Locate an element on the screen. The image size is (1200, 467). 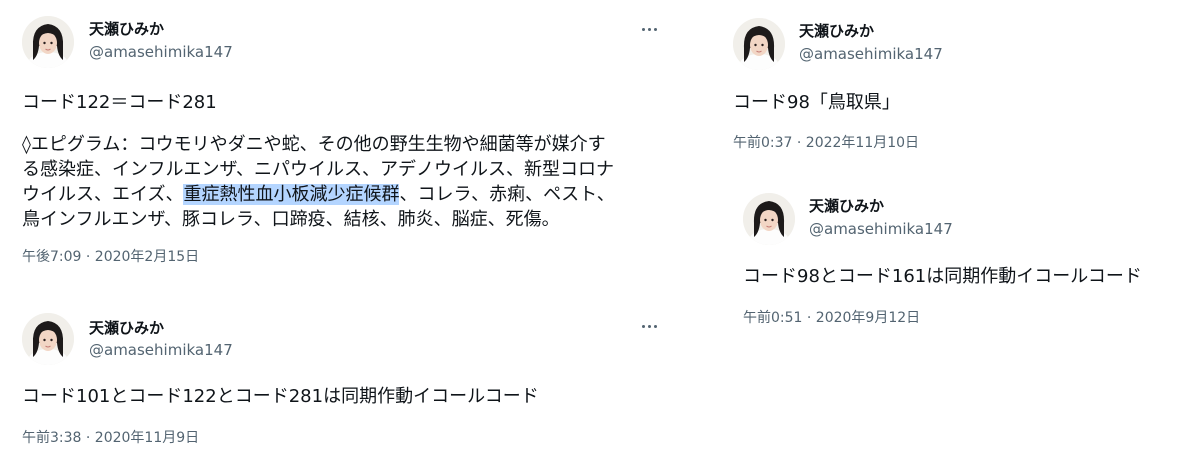
tweet-timestamp: 午前3:38 · 2020年11月9日 is located at coordinates (110, 438).